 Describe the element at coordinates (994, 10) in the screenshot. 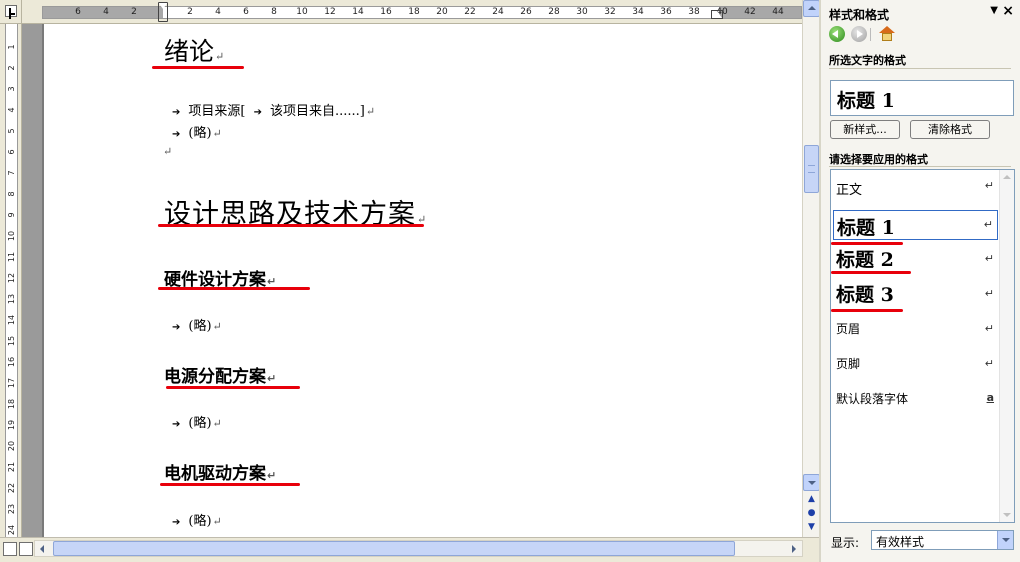

I see `pane-menu-icon: ▼` at that location.